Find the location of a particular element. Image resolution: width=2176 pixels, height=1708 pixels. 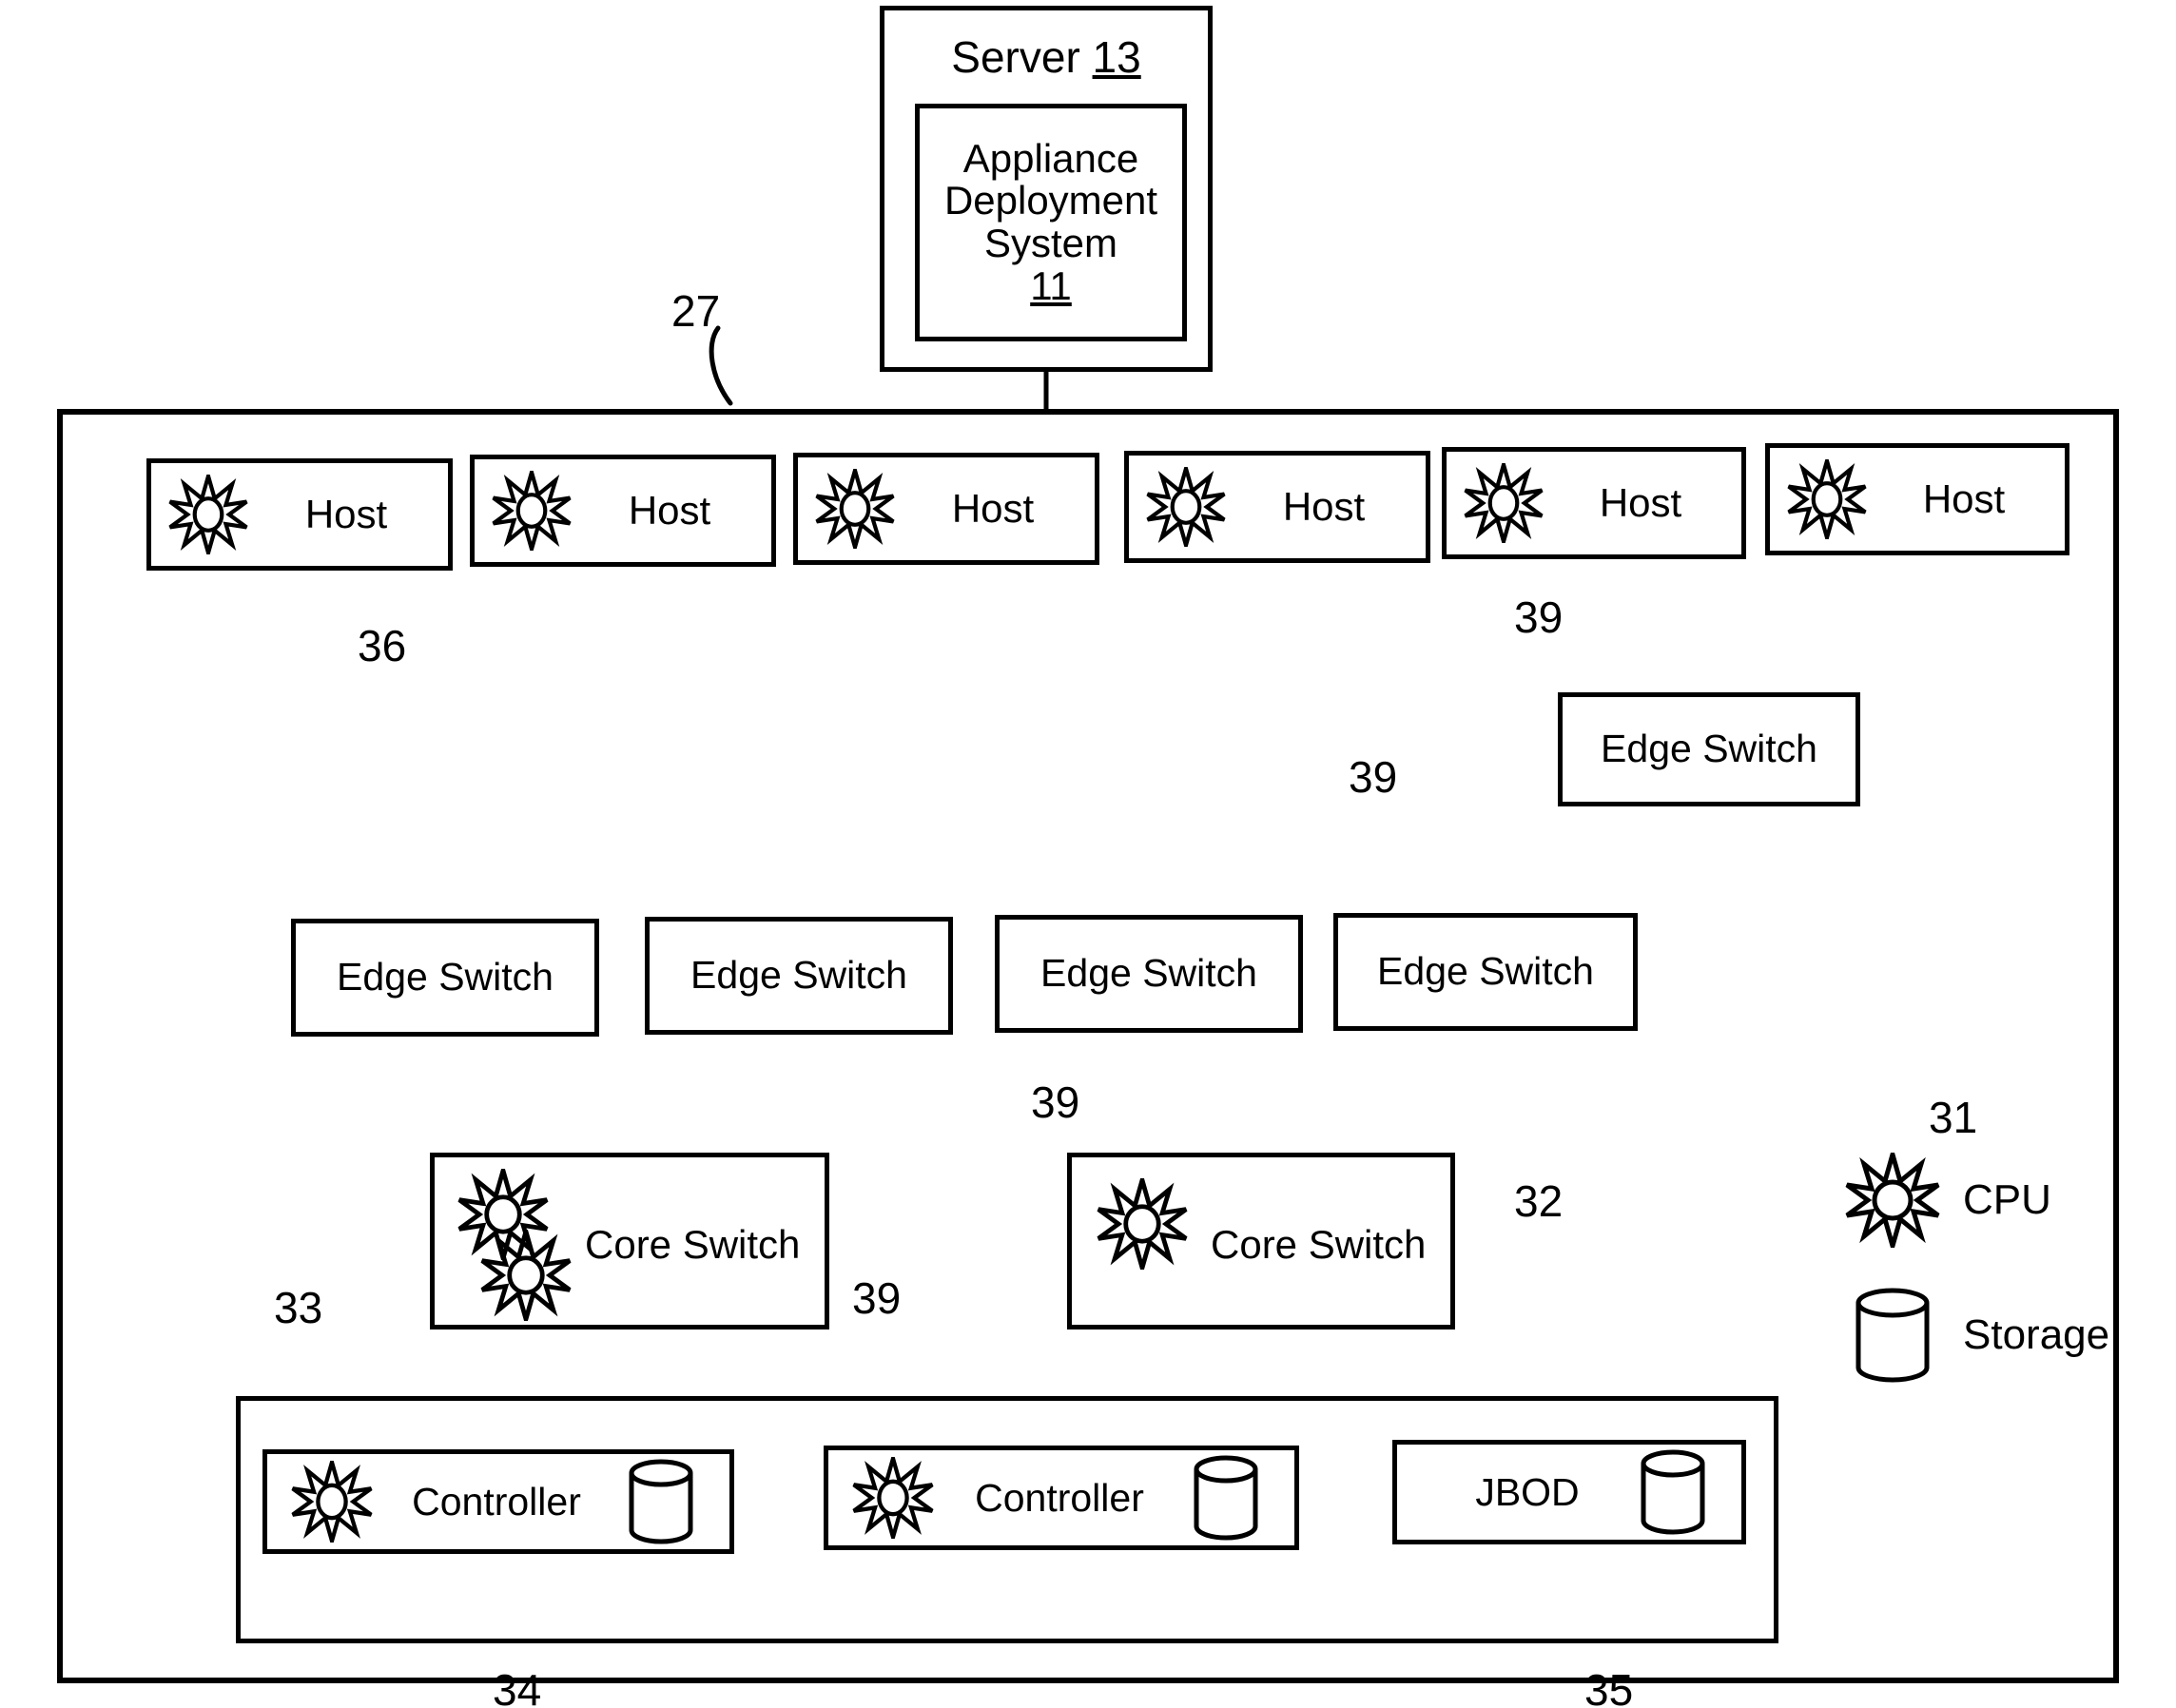

appliance-deployment-system-box: Appliance Deployment System 11 is located at coordinates (1051, 223).